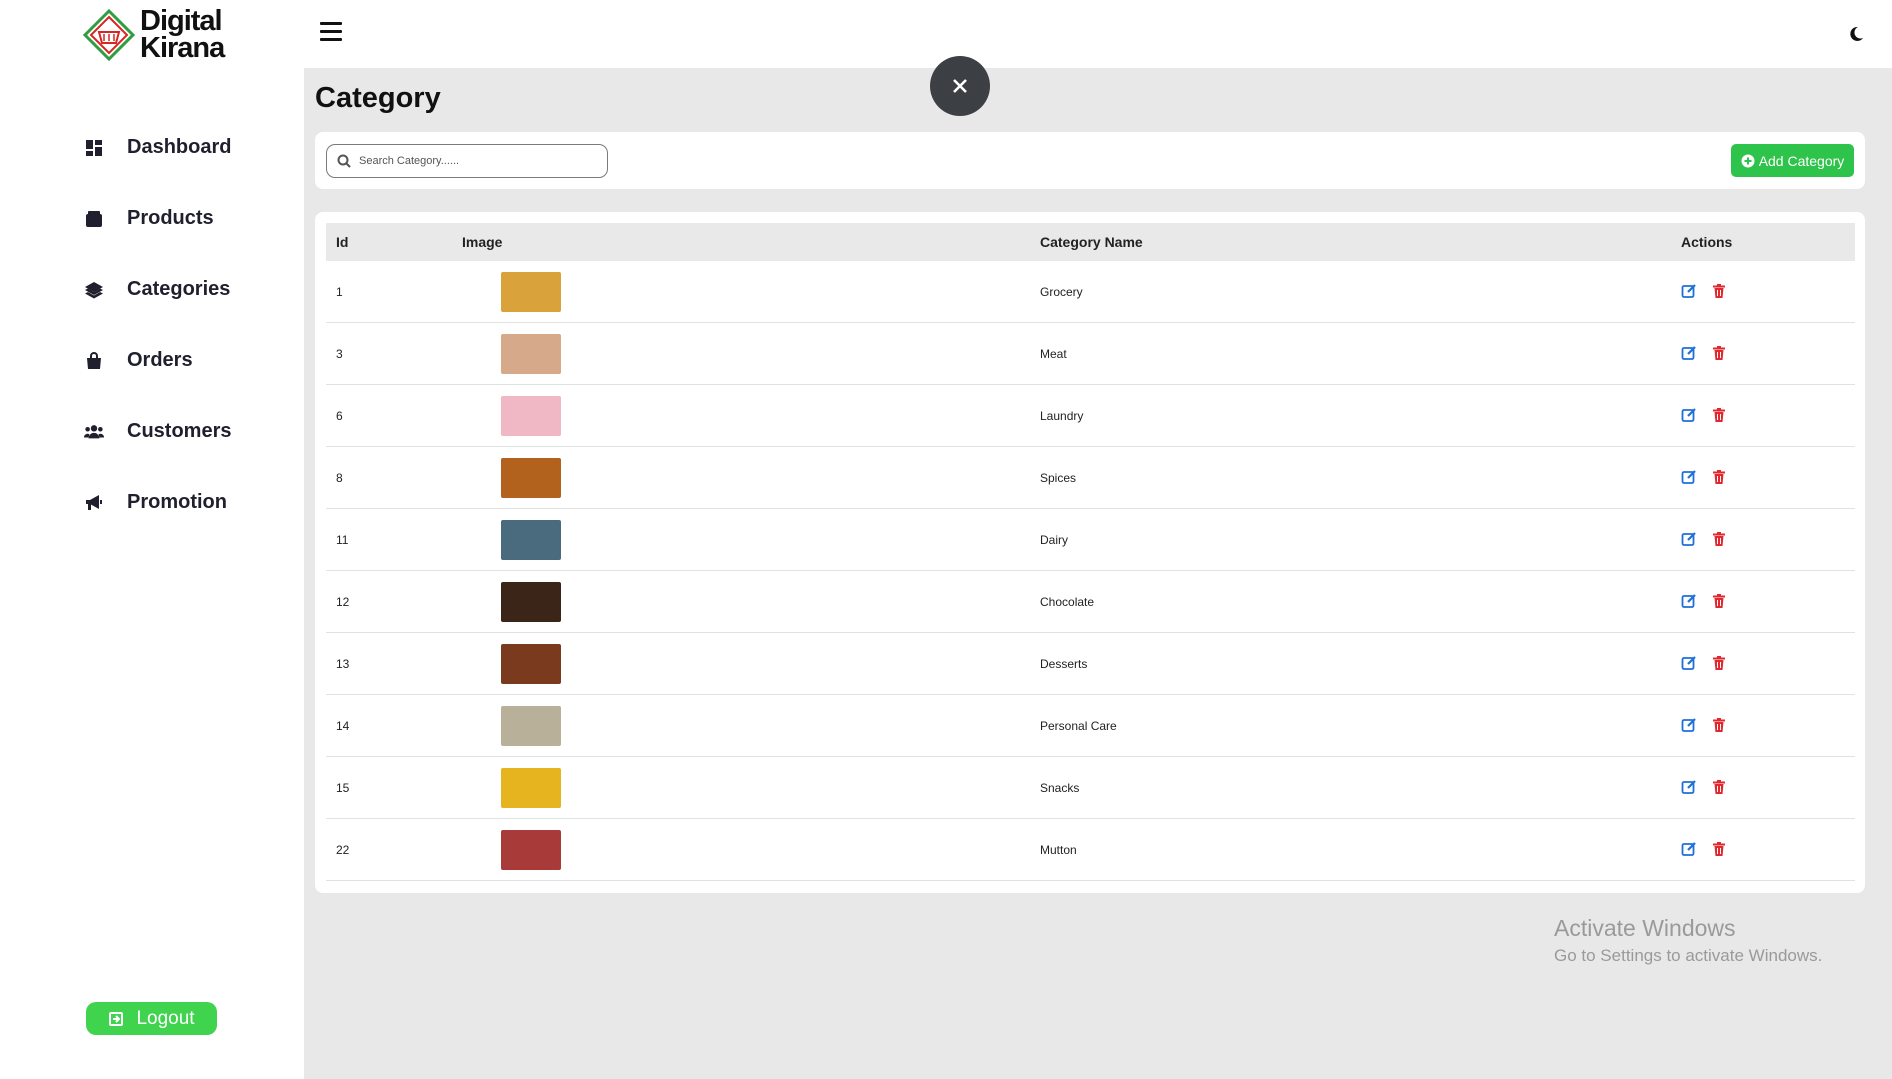  I want to click on header-image: Image, so click(482, 242).